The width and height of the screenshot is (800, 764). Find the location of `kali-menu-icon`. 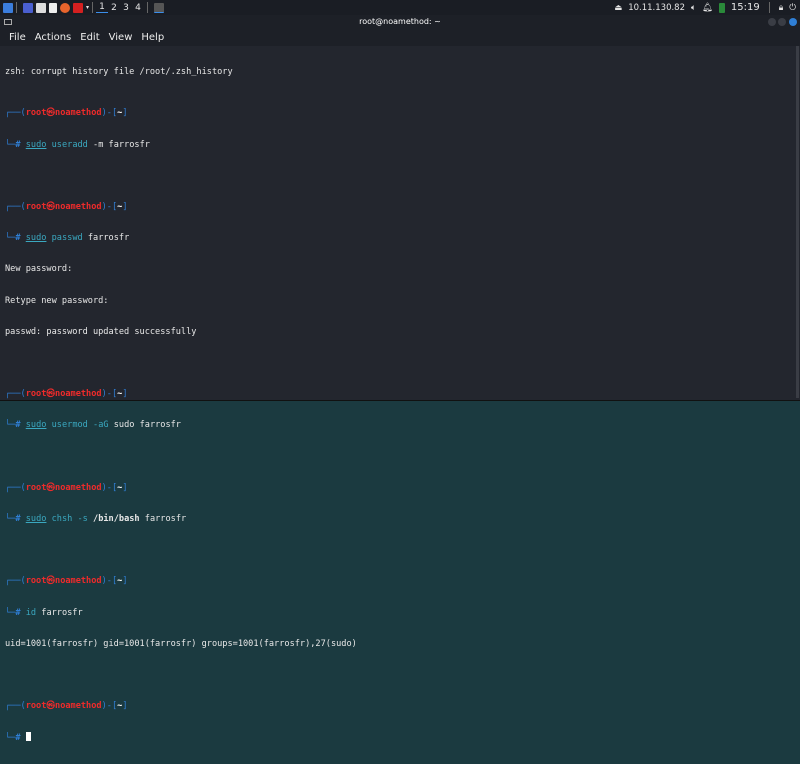

kali-menu-icon is located at coordinates (8, 7).